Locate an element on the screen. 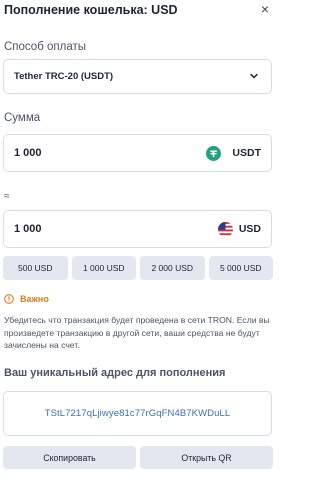 This screenshot has width=320, height=481. payment-method-label: Способ оплаты is located at coordinates (45, 47).